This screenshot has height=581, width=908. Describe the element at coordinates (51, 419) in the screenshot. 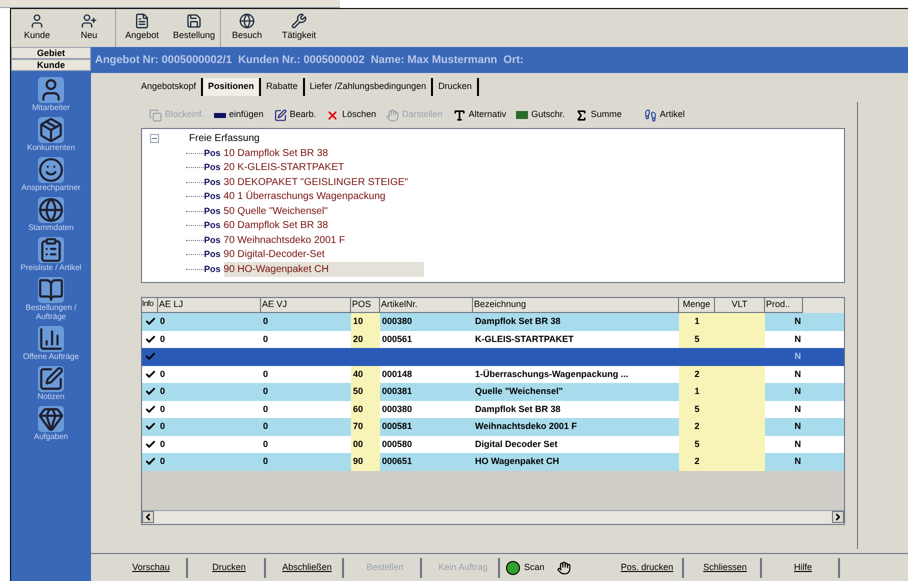

I see `gem-icon` at that location.